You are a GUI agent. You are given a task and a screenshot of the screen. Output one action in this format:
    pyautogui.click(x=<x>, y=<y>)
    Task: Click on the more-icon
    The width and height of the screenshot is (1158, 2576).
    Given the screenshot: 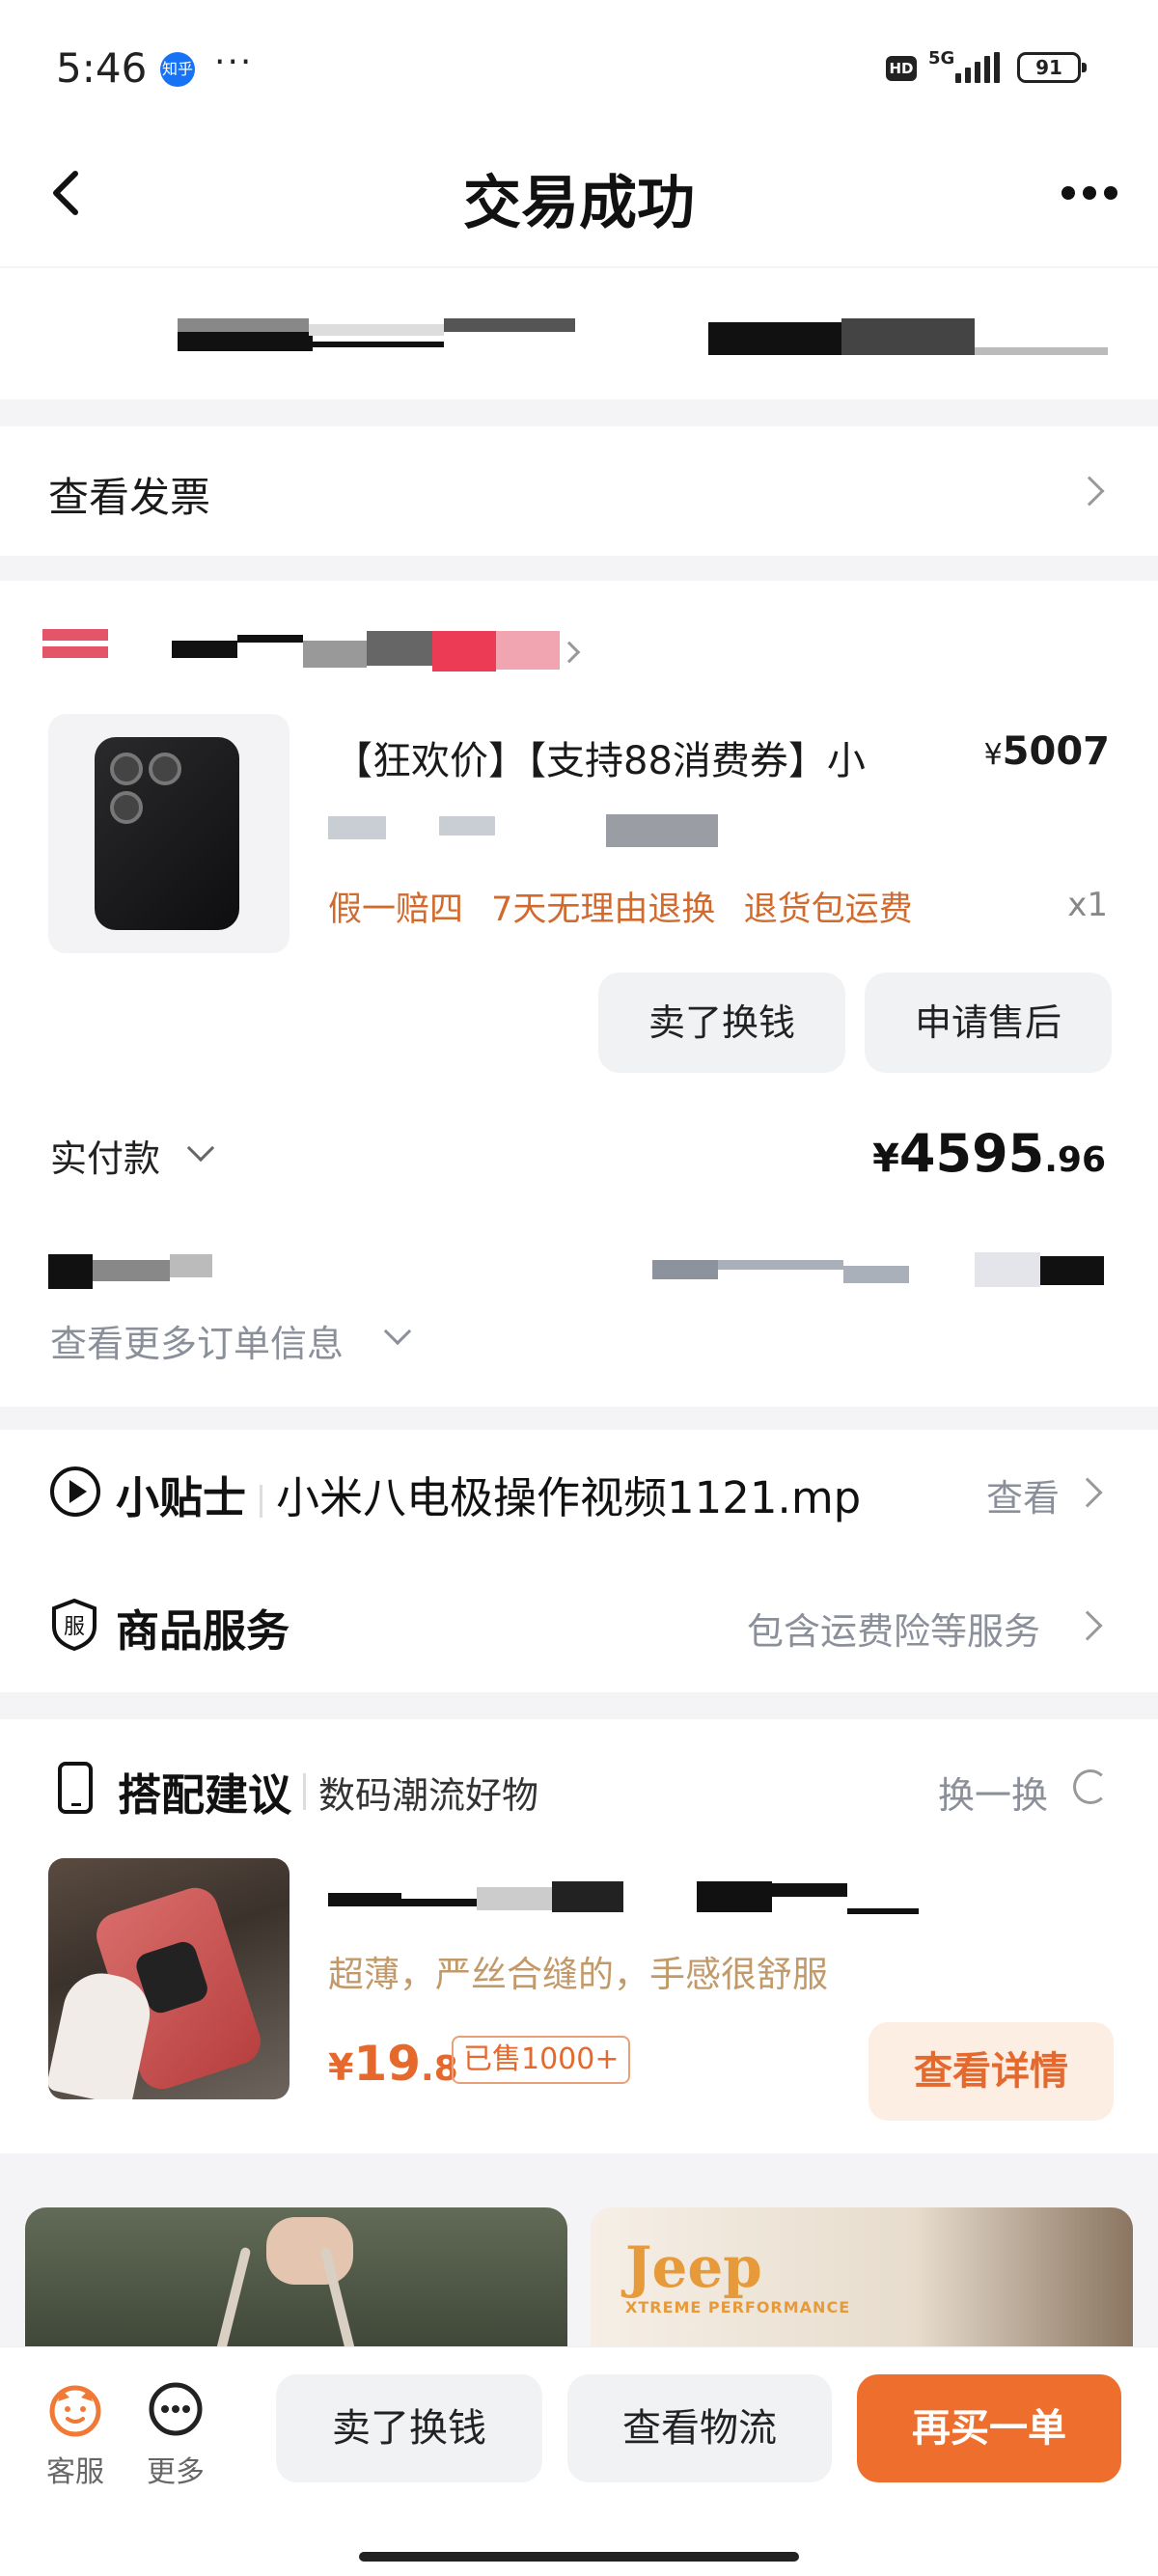 What is the action you would take?
    pyautogui.click(x=176, y=2409)
    